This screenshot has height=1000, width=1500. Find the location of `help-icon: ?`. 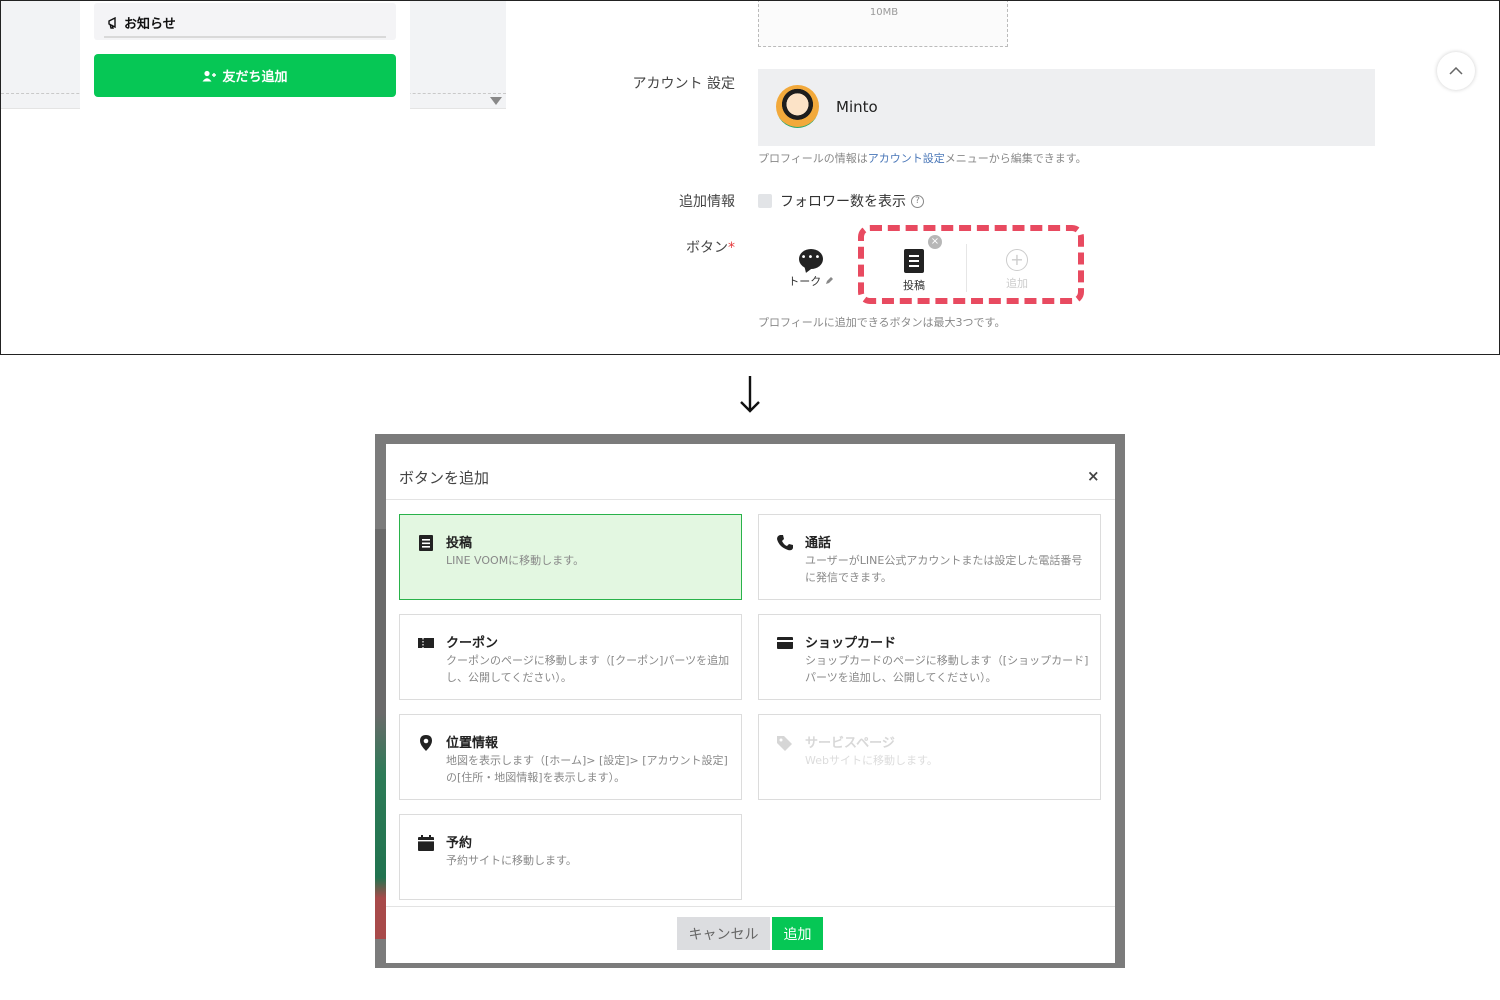

help-icon: ? is located at coordinates (917, 201).